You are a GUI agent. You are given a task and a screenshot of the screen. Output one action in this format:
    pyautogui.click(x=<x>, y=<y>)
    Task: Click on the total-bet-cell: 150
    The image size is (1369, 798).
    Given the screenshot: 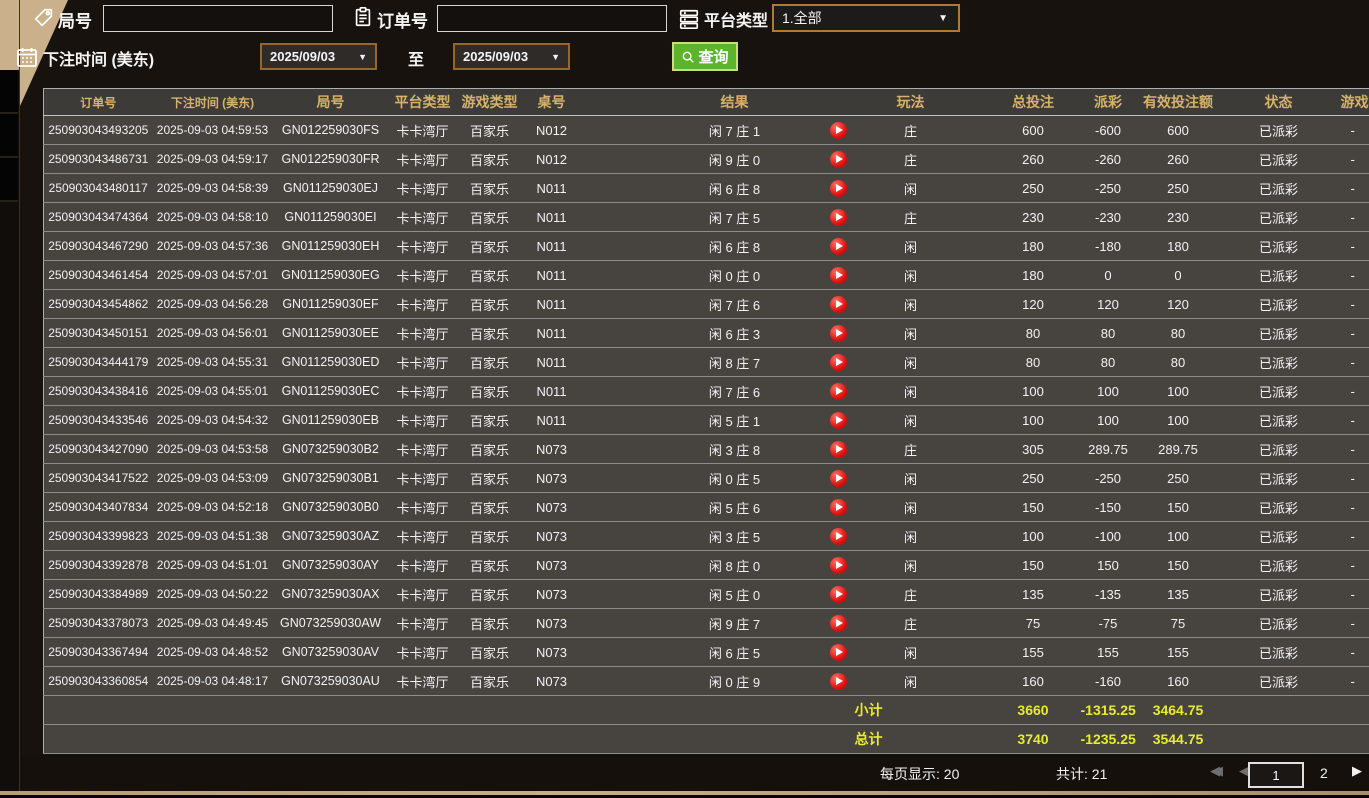 What is the action you would take?
    pyautogui.click(x=1033, y=565)
    